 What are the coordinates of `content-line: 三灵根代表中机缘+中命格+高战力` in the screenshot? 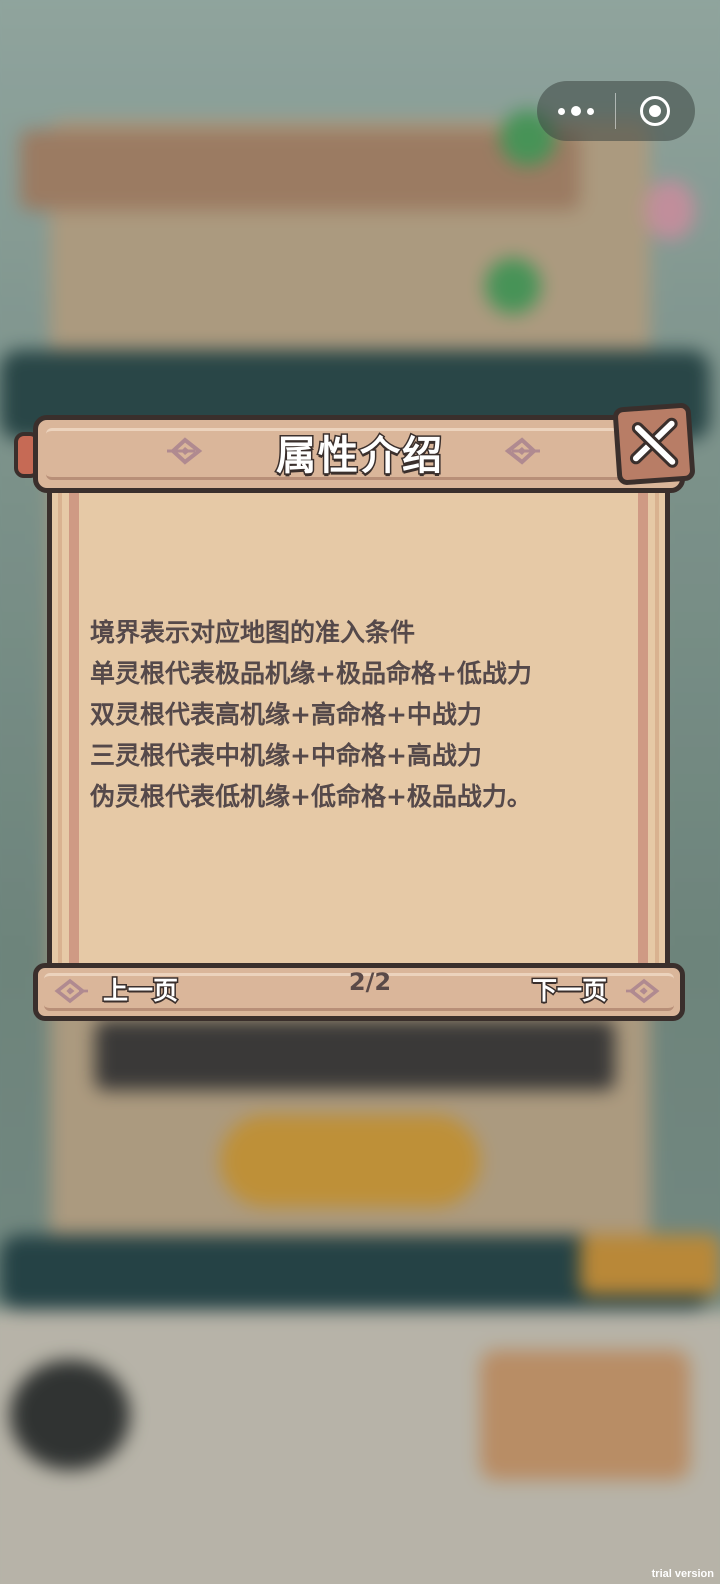 It's located at (286, 755).